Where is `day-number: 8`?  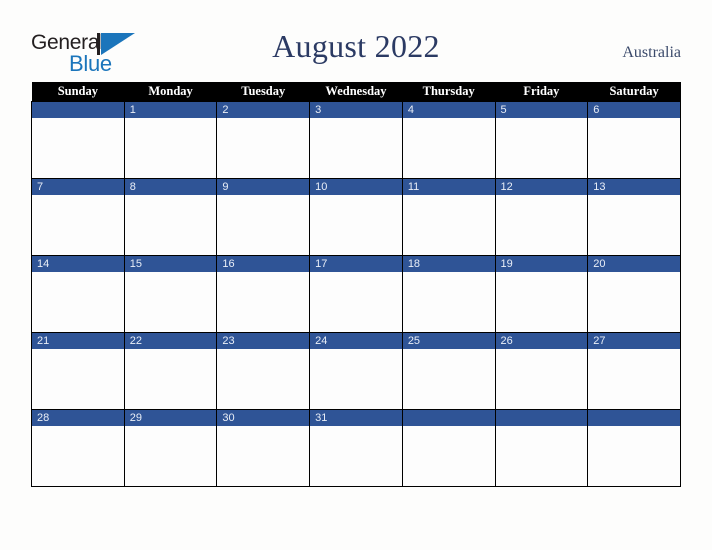 day-number: 8 is located at coordinates (170, 187).